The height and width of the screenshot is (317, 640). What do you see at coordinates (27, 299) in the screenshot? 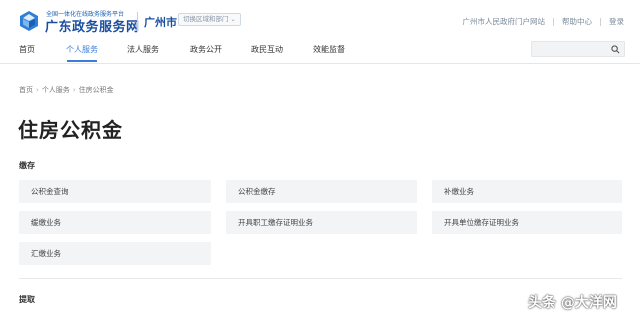
I see `section-title-withdraw: 提取` at bounding box center [27, 299].